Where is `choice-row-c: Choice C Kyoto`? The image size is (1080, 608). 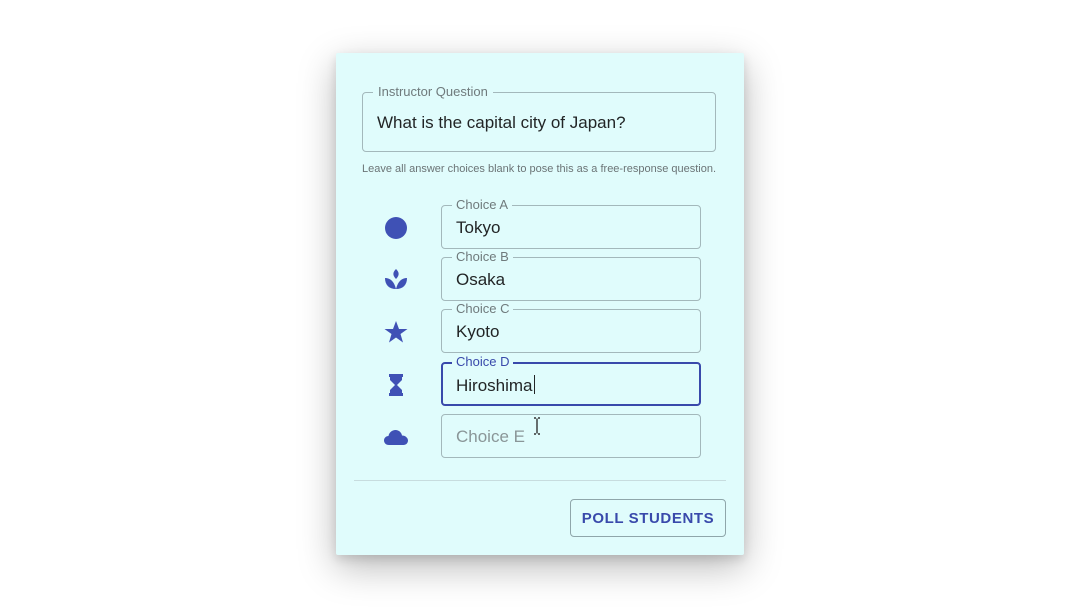
choice-row-c: Choice C Kyoto is located at coordinates (540, 327).